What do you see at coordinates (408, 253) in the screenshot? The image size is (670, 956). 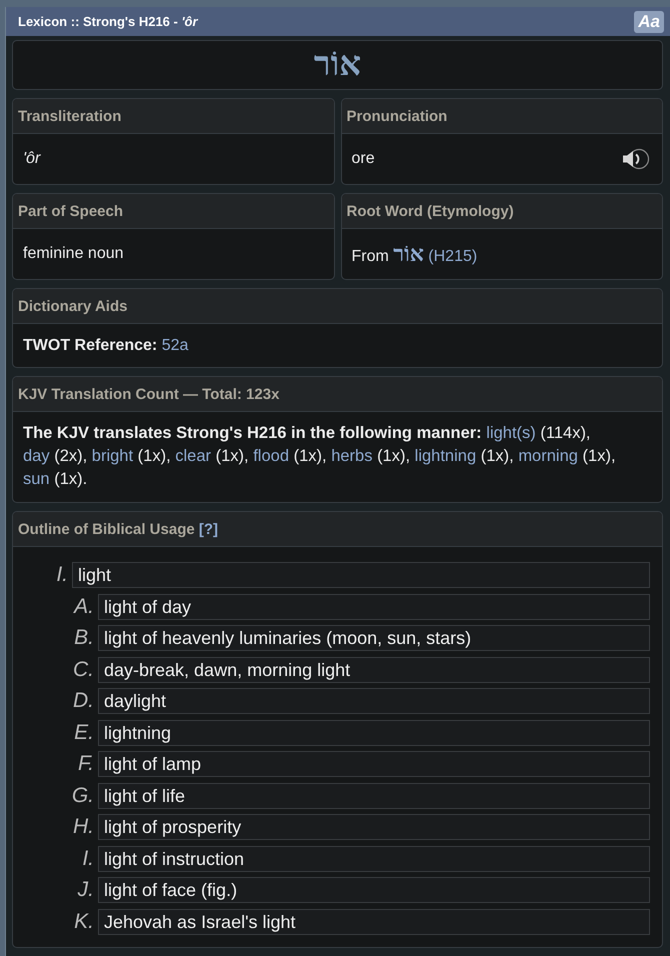 I see `hebrew-word-link: אוֹר` at bounding box center [408, 253].